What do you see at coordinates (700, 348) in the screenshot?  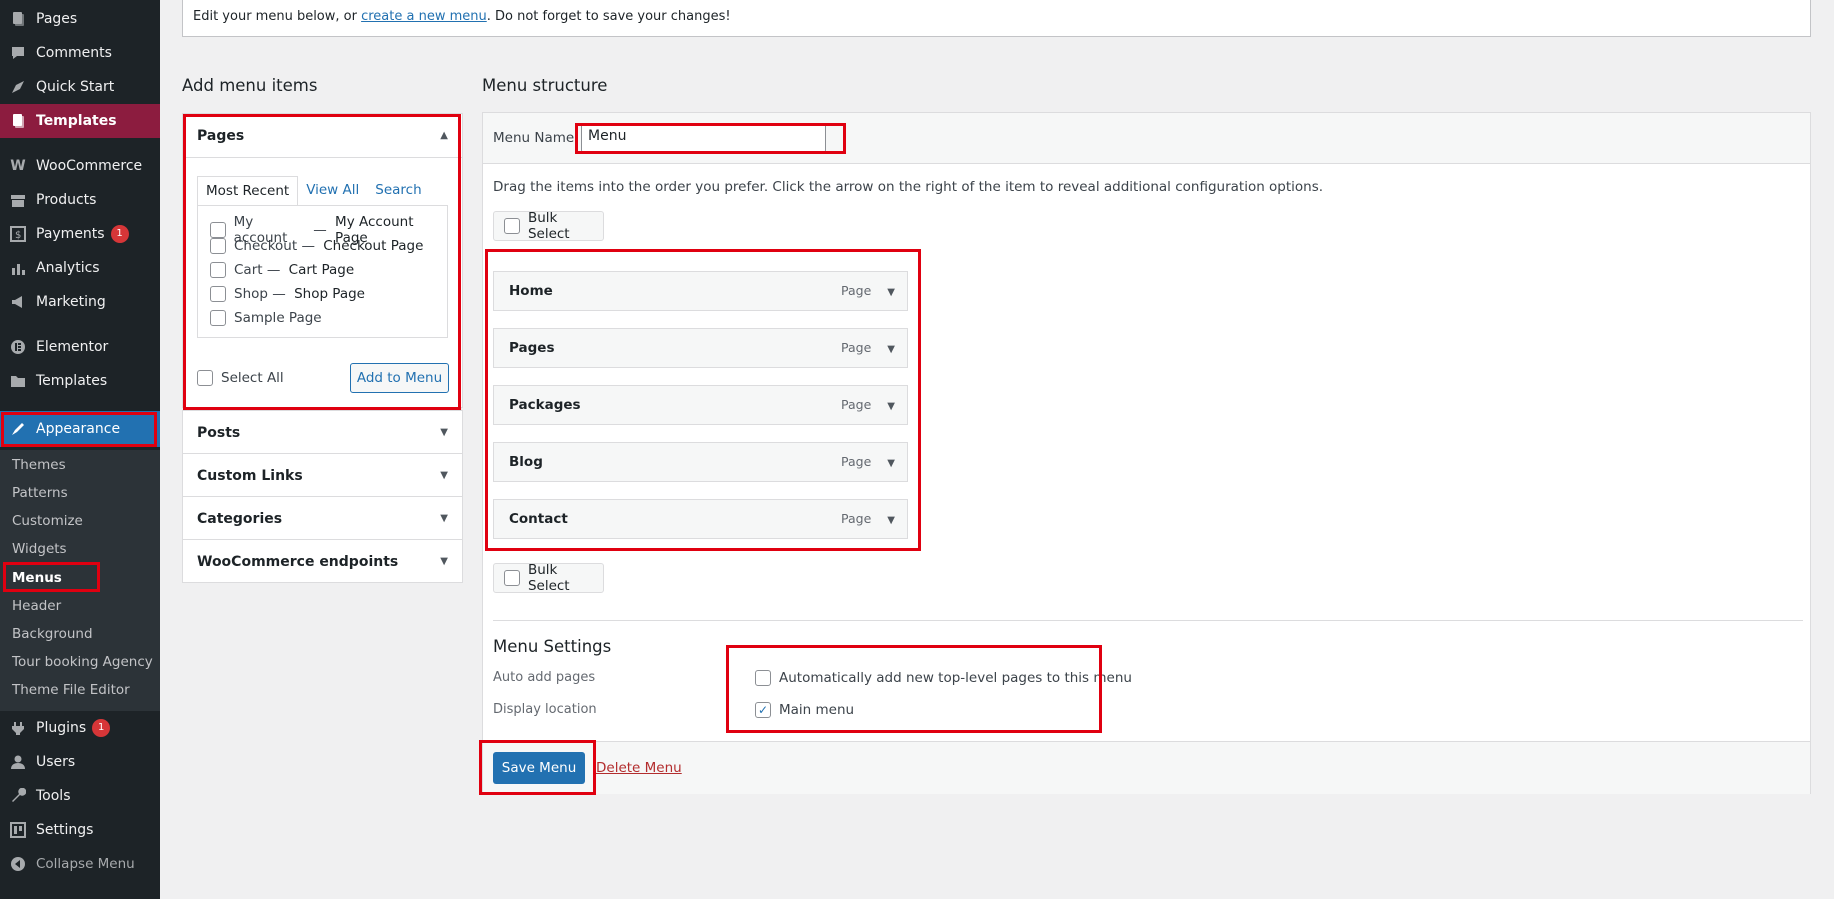 I see `menu-item-pages: Pages Page ▼` at bounding box center [700, 348].